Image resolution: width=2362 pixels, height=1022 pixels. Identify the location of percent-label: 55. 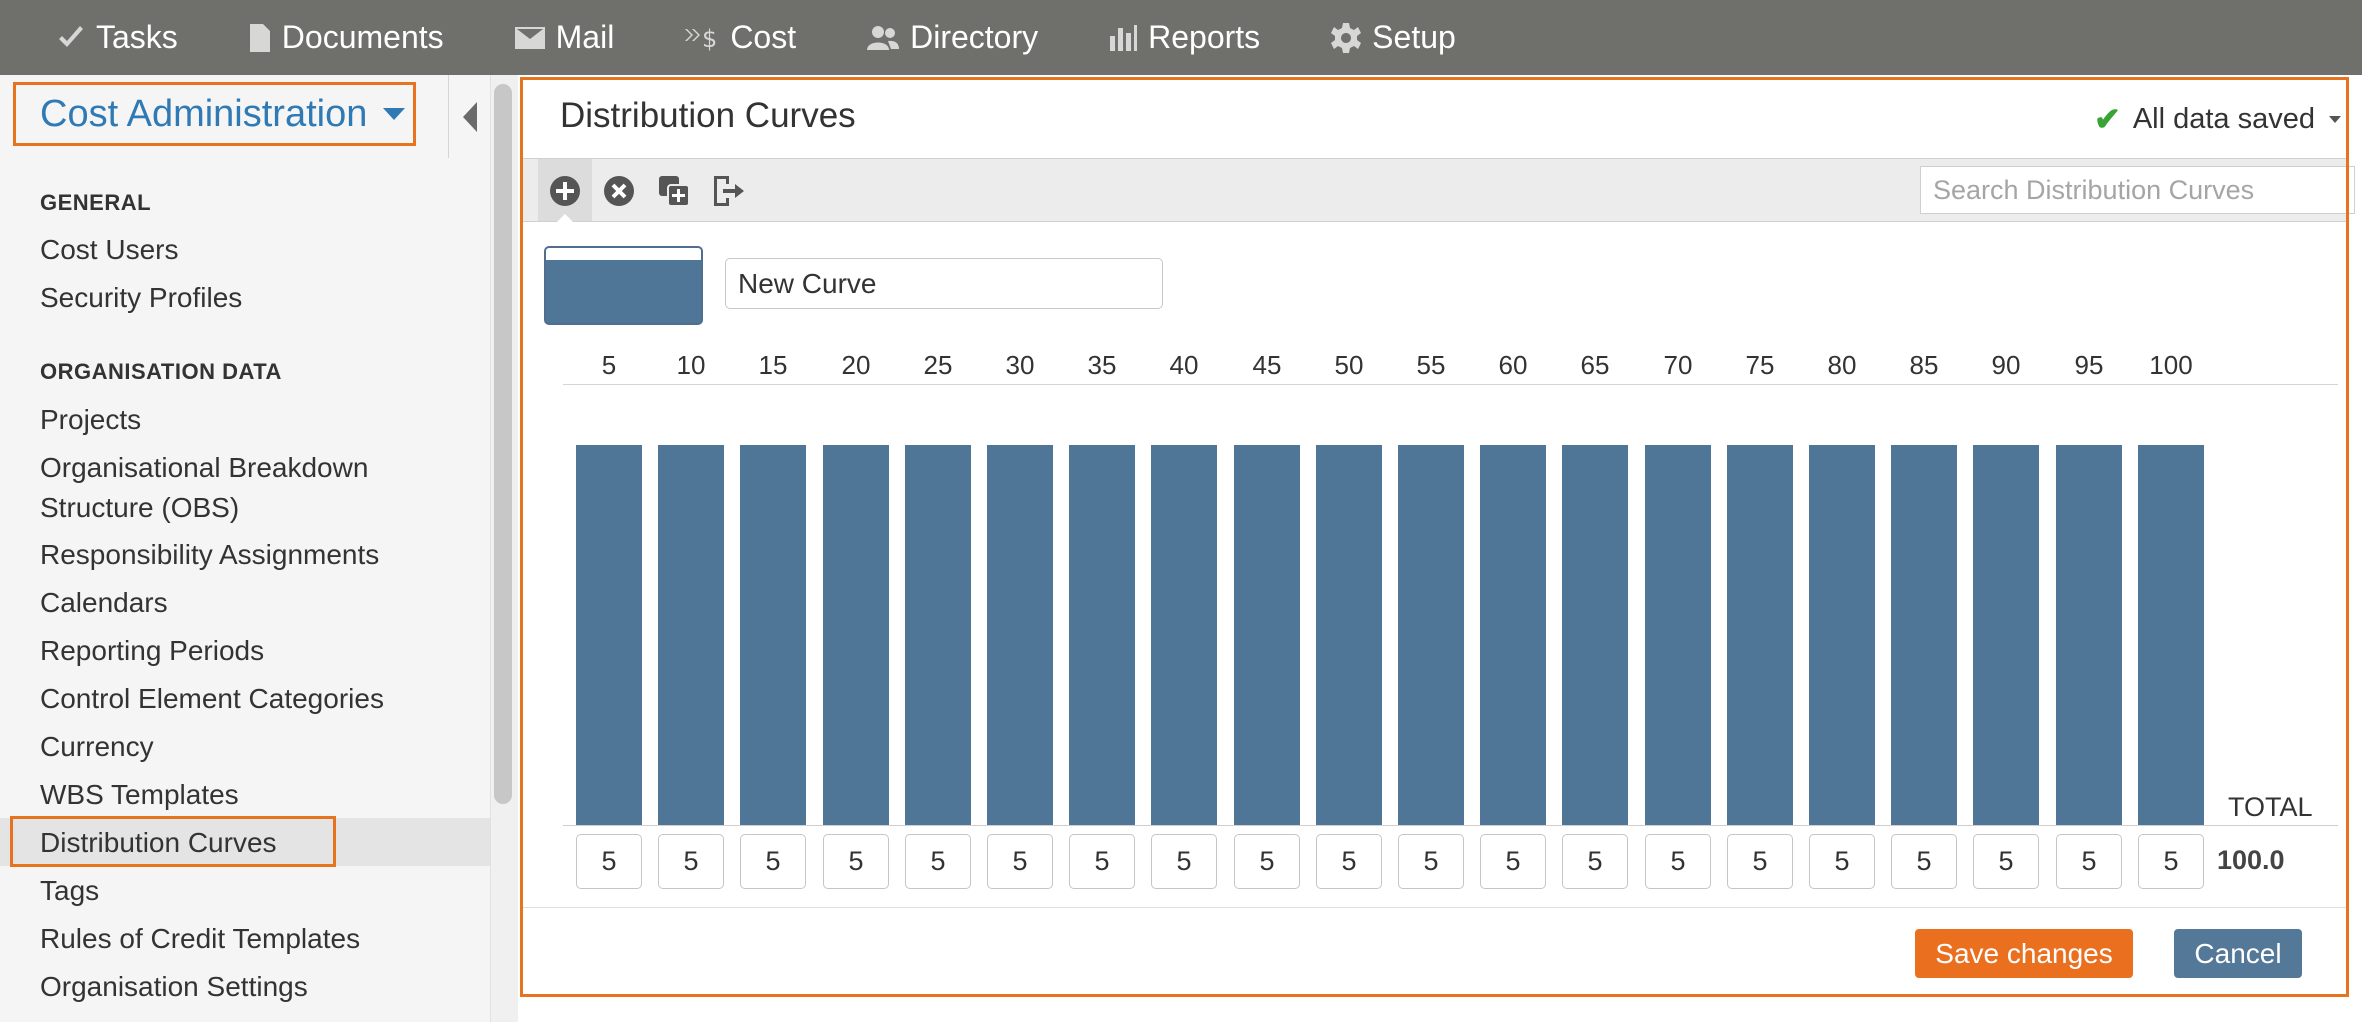
(1431, 365).